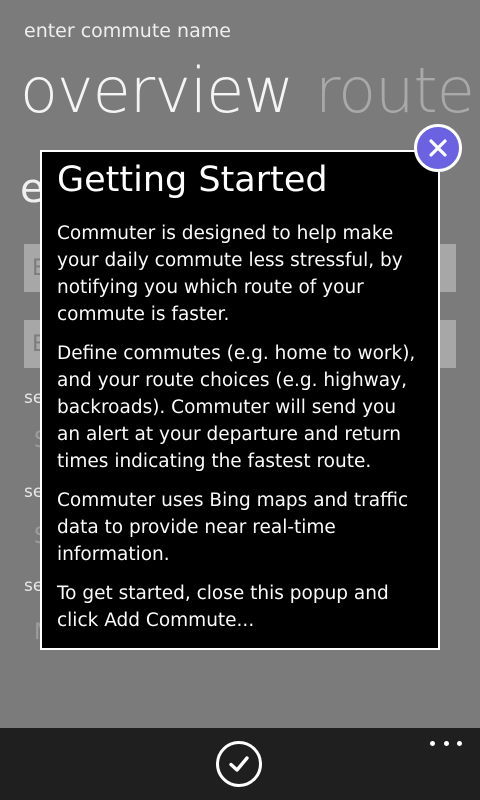  What do you see at coordinates (127, 31) in the screenshot?
I see `page-subtitle: enter commute name` at bounding box center [127, 31].